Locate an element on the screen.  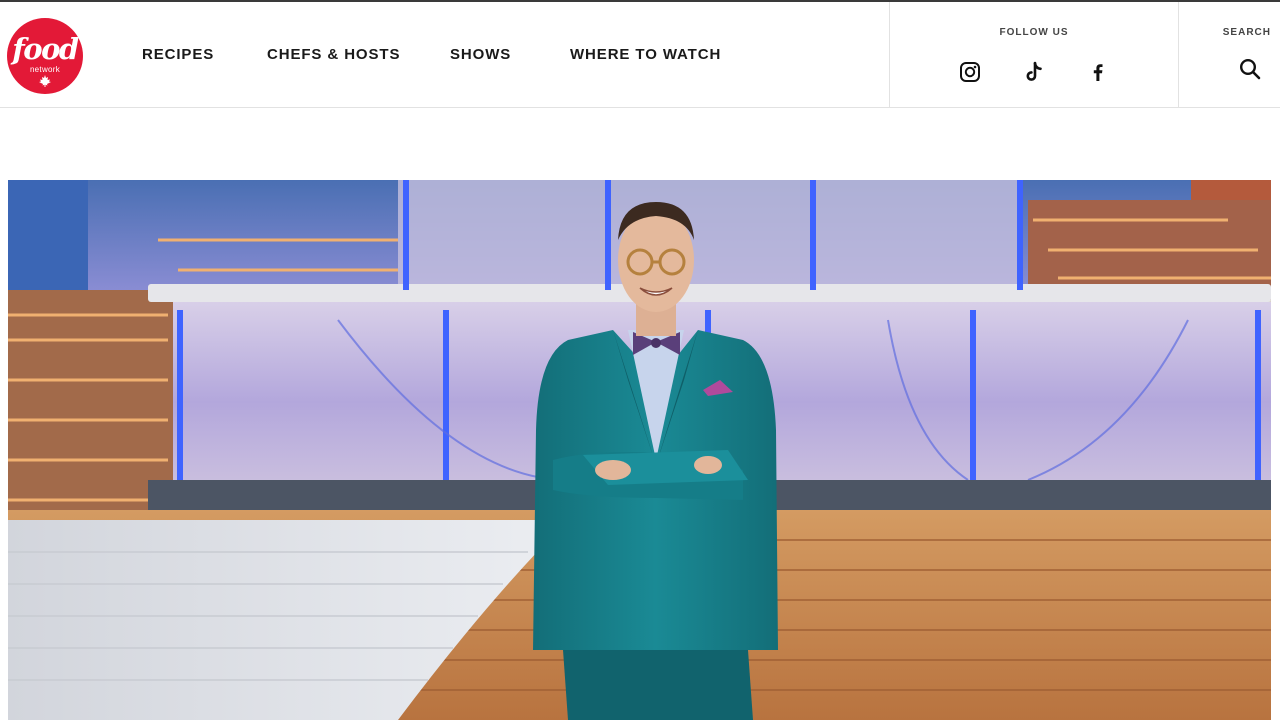
maple-leaf-icon is located at coordinates (45, 81).